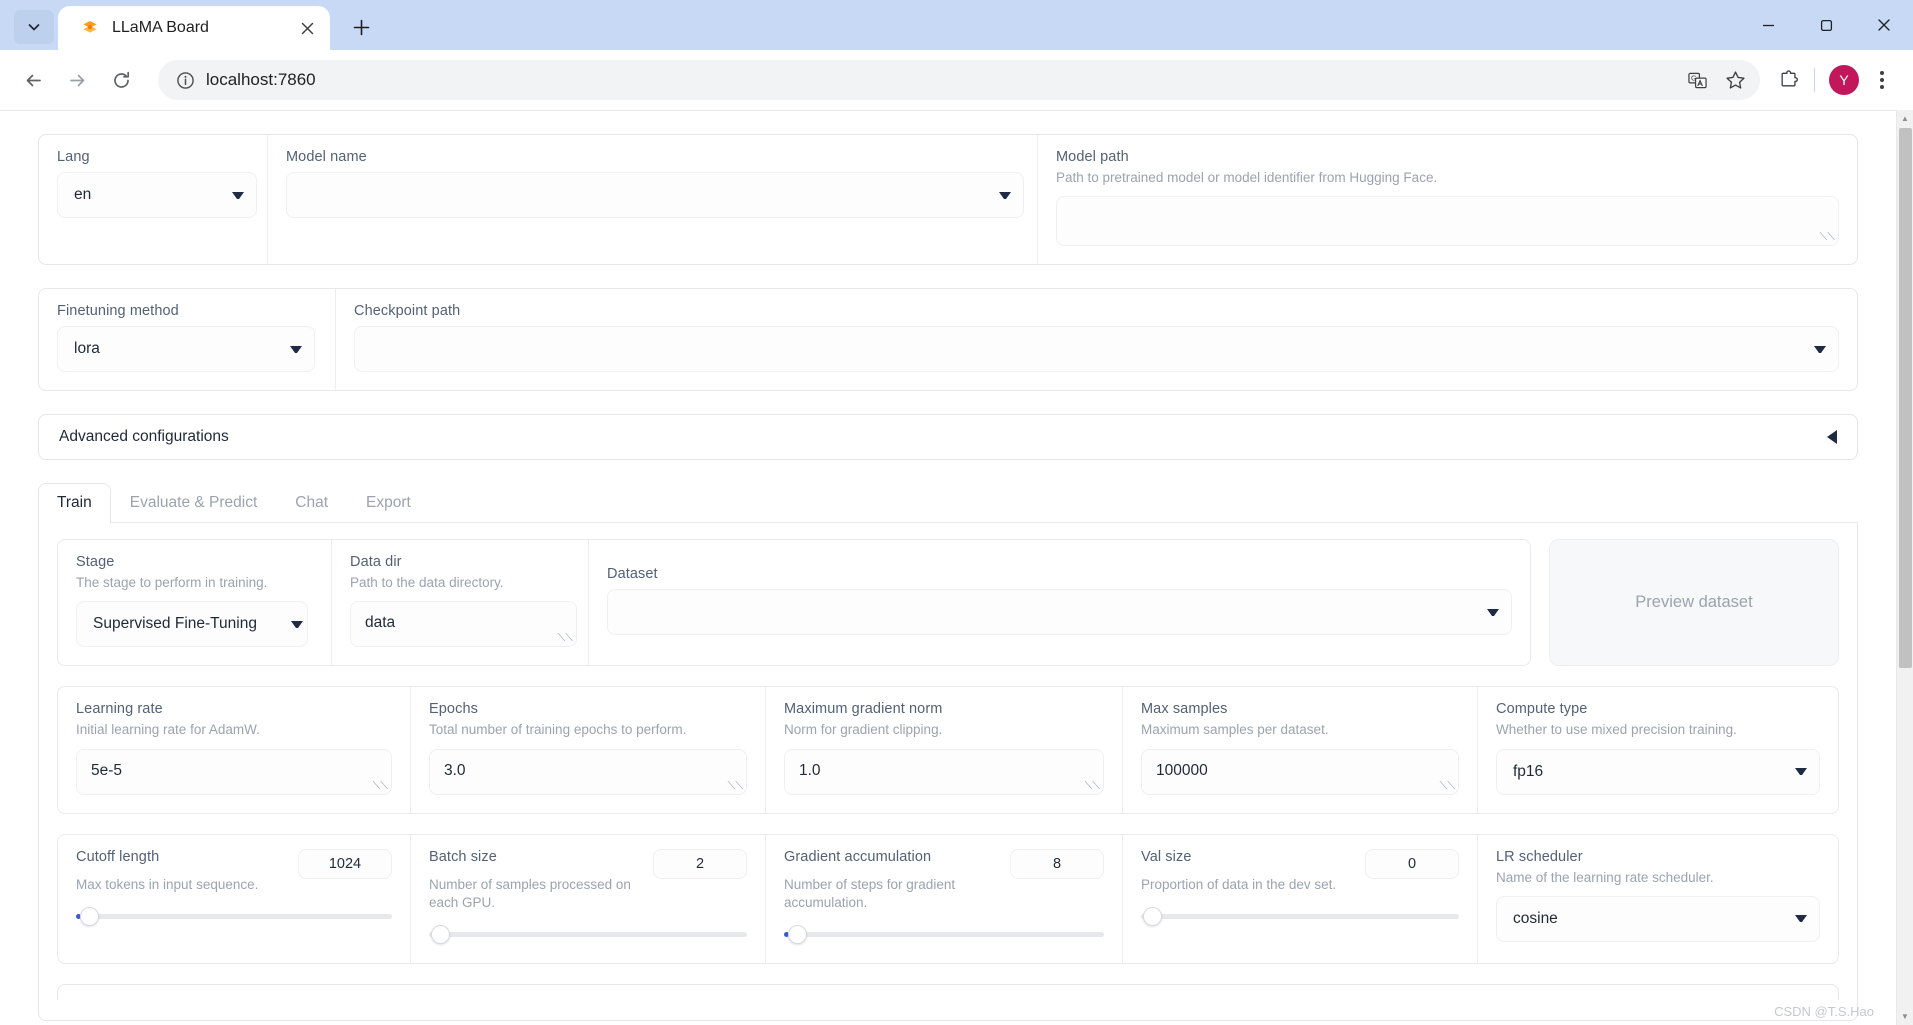  Describe the element at coordinates (121, 80) in the screenshot. I see `reload-icon` at that location.